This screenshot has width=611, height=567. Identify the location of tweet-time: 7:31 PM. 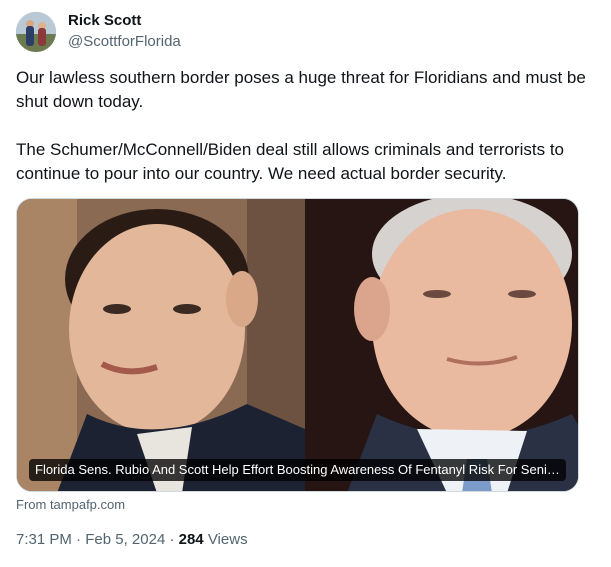
(44, 539).